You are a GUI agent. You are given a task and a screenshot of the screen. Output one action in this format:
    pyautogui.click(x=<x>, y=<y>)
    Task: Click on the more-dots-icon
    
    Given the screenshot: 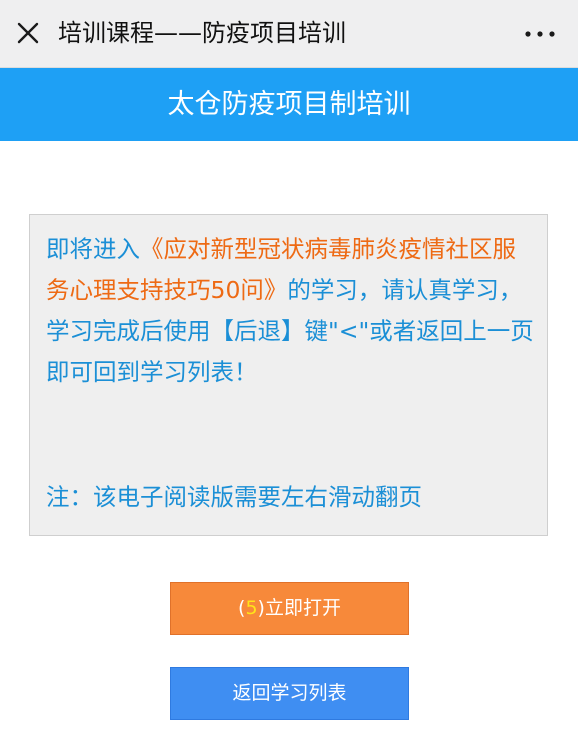 What is the action you would take?
    pyautogui.click(x=540, y=34)
    